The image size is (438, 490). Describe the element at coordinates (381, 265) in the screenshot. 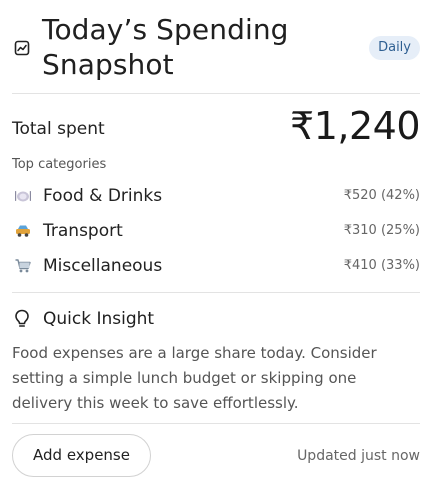

I see `category-amount: ₹410 (33%)` at that location.